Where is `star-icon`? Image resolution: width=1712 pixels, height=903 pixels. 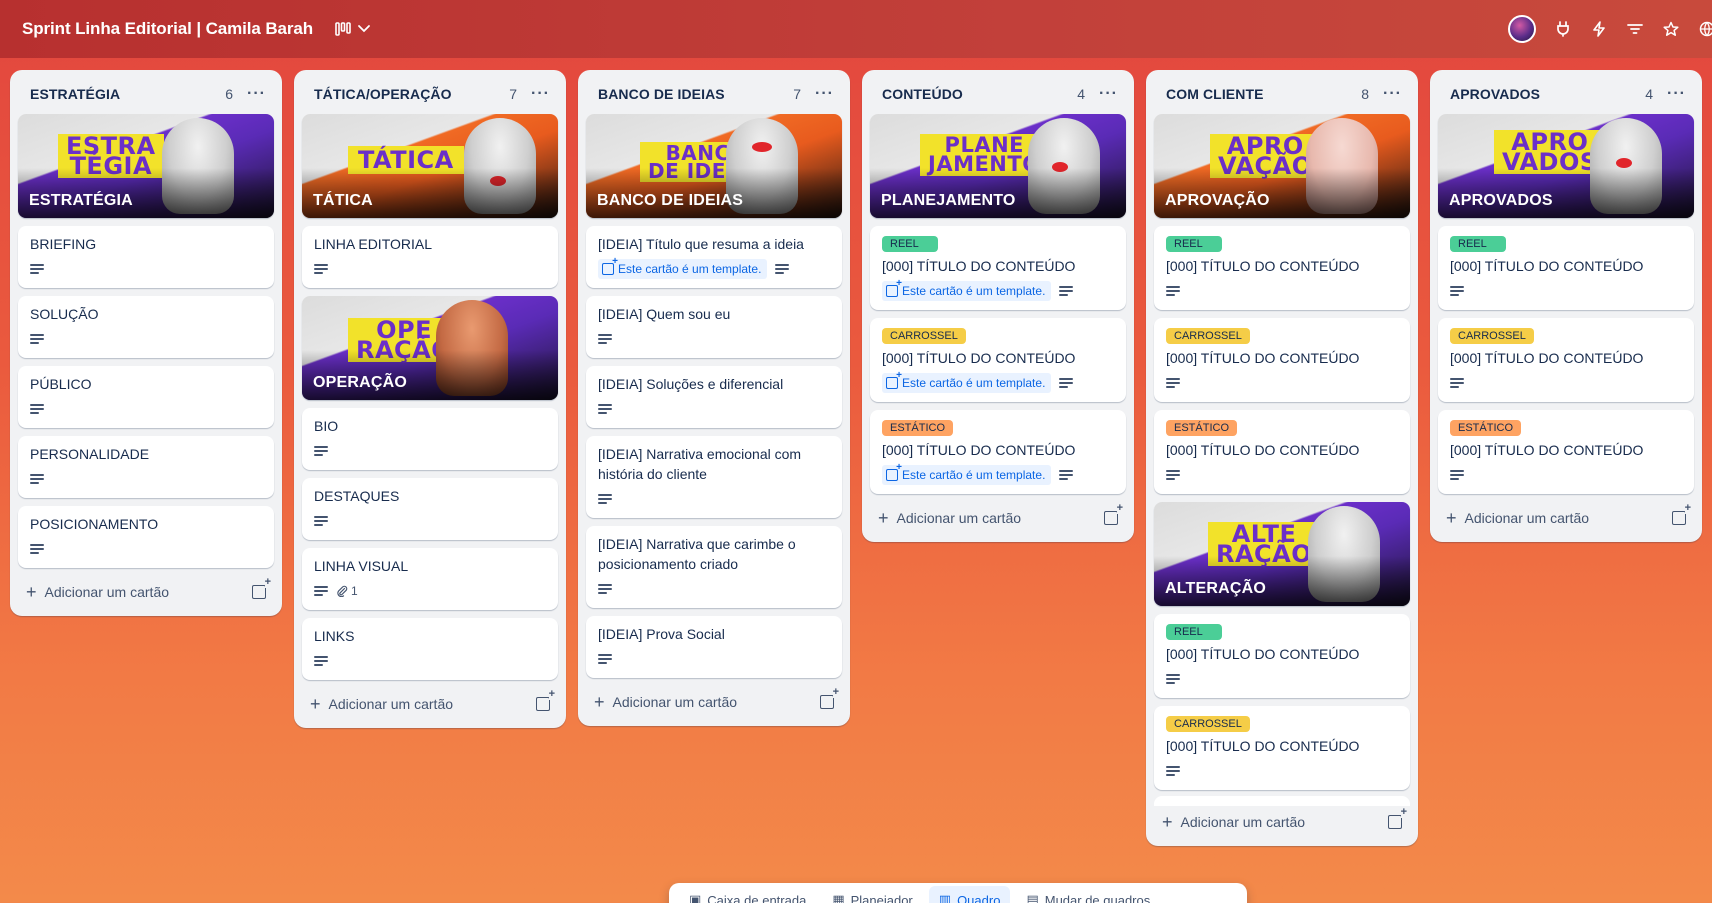
star-icon is located at coordinates (1671, 29).